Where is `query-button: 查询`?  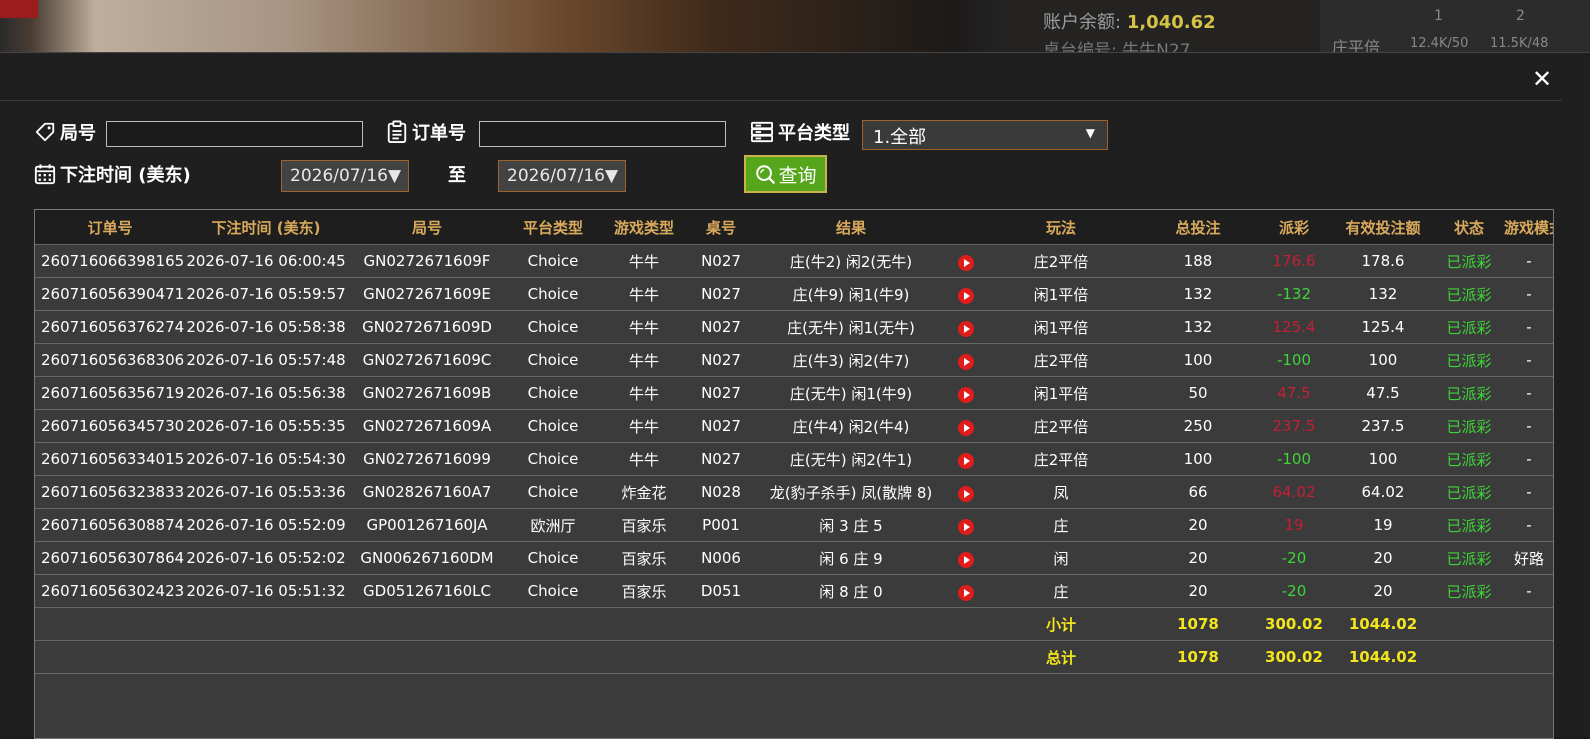 query-button: 查询 is located at coordinates (785, 174).